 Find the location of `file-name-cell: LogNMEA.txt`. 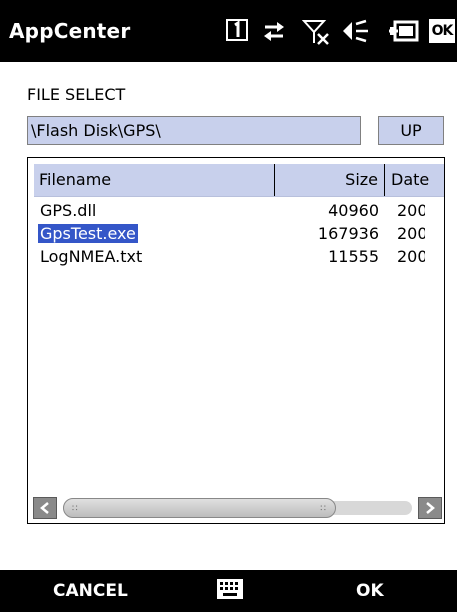

file-name-cell: LogNMEA.txt is located at coordinates (91, 256).